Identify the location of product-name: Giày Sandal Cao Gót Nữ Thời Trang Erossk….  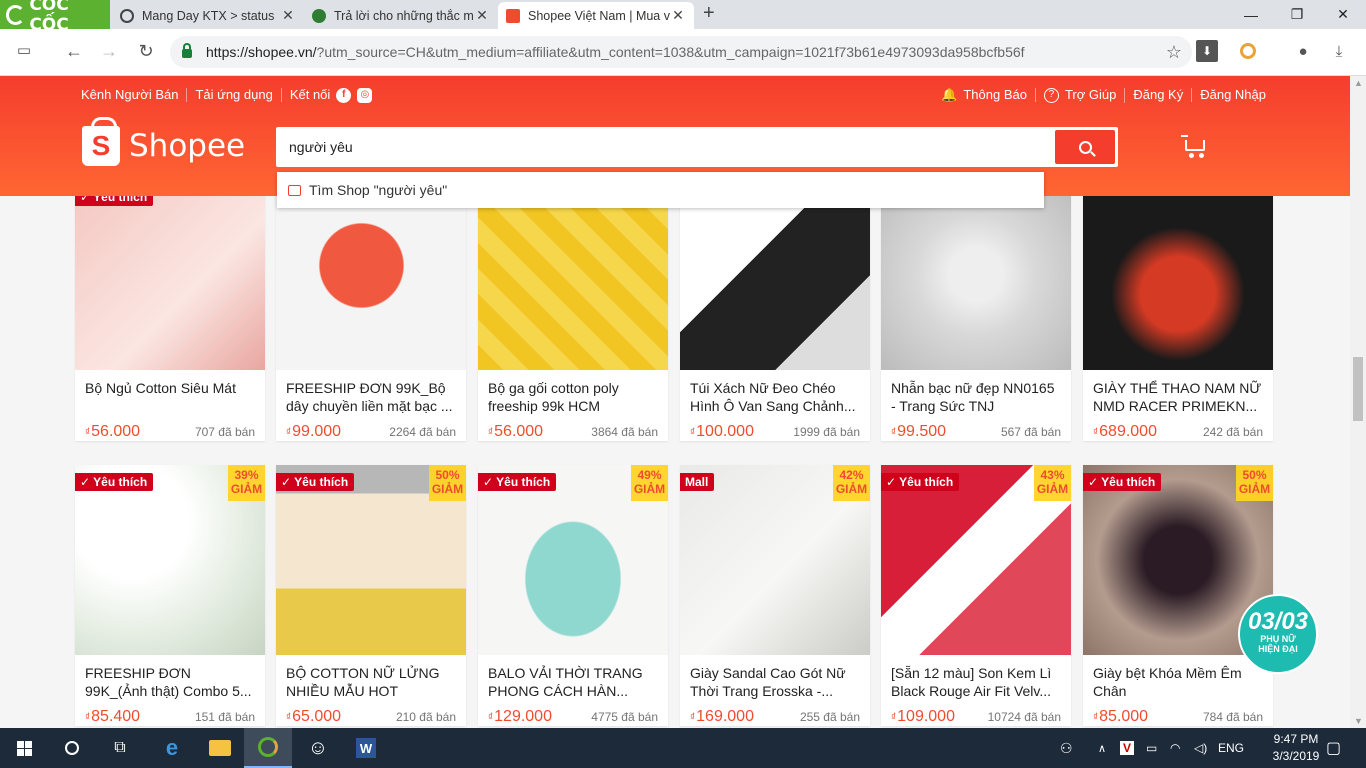
(775, 677).